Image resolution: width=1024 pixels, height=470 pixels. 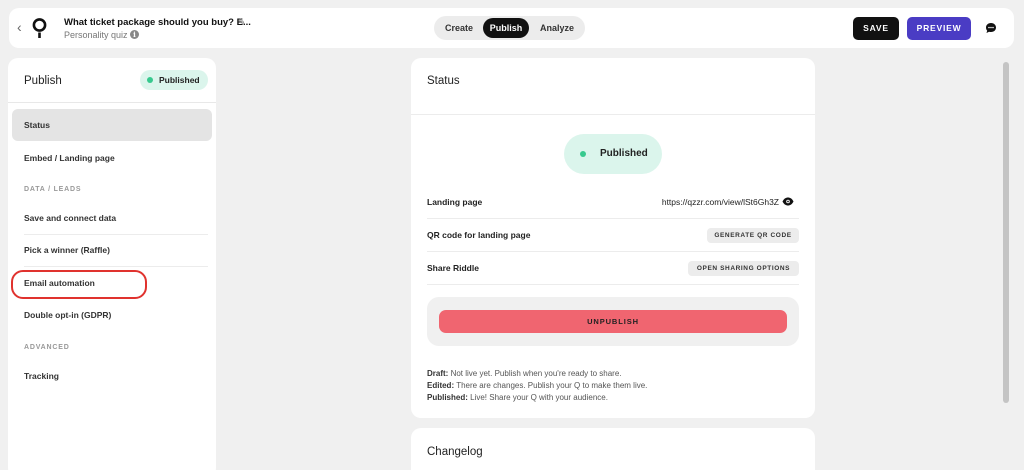 What do you see at coordinates (453, 268) in the screenshot?
I see `share-label: Share Riddle` at bounding box center [453, 268].